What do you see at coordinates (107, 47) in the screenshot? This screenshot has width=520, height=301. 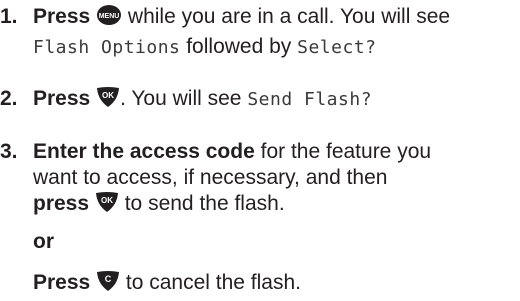 I see `display-text: Flash Options` at bounding box center [107, 47].